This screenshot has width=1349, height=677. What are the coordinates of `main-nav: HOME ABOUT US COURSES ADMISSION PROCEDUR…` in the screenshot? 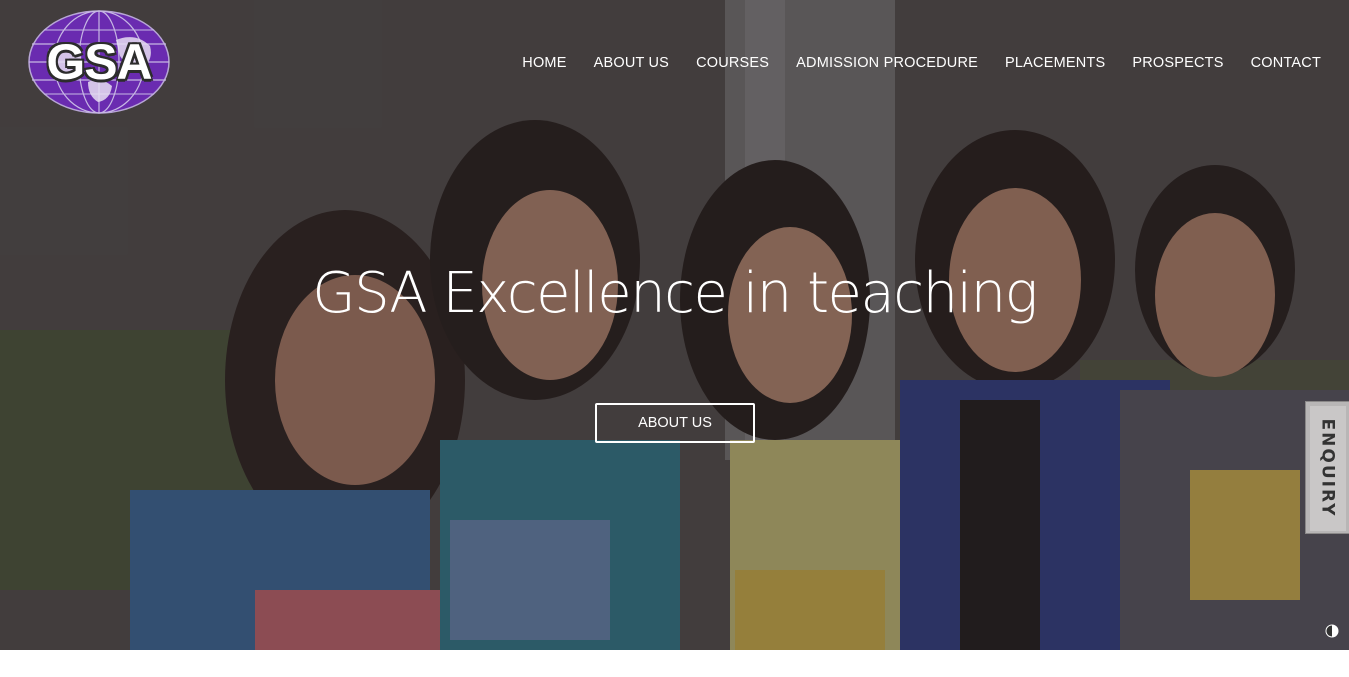 It's located at (908, 63).